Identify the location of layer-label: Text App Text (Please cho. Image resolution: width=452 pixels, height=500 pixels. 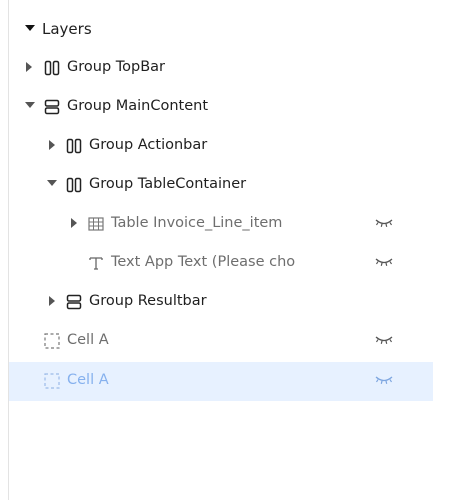
(203, 262).